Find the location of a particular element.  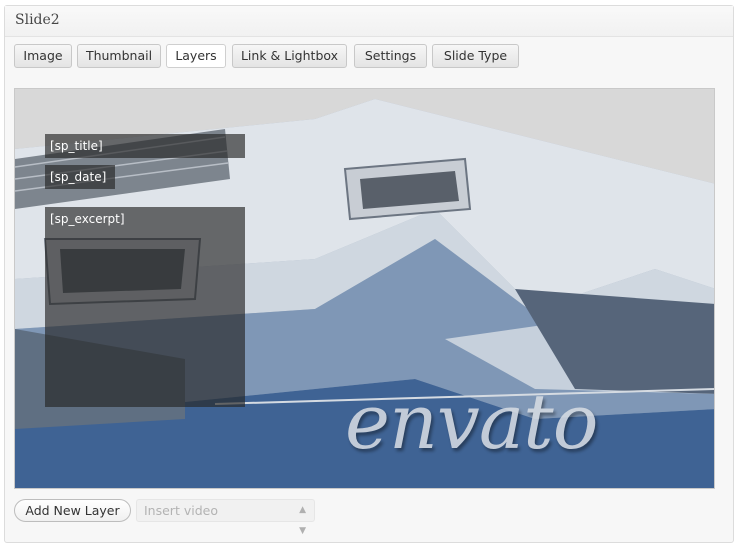

tab-settings: Settings is located at coordinates (390, 56).